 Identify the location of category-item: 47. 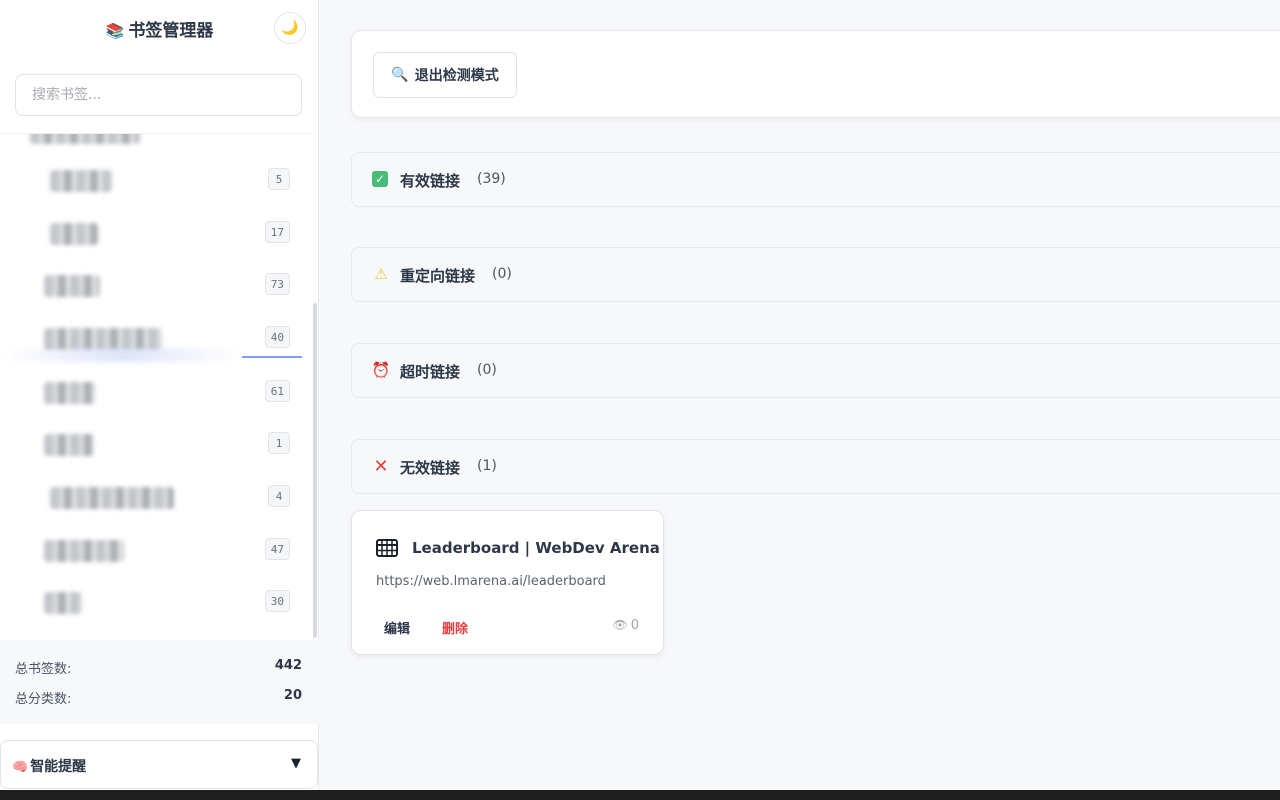
(156, 550).